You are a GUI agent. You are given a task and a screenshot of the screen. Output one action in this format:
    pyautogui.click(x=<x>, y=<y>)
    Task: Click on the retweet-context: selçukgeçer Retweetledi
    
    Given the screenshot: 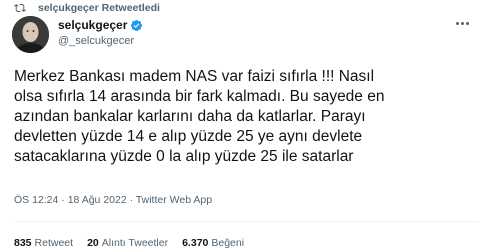 What is the action you would take?
    pyautogui.click(x=87, y=8)
    